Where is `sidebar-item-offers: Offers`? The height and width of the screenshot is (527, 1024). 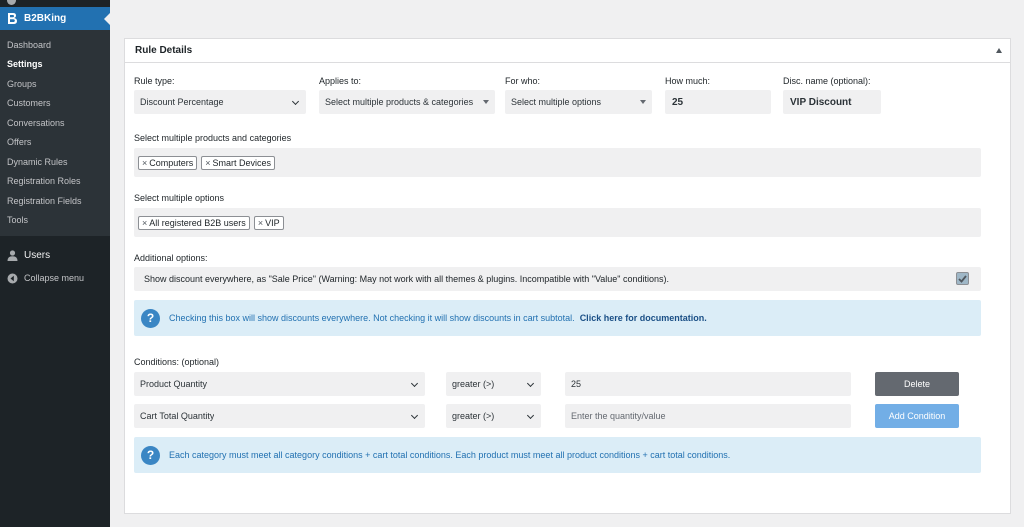 sidebar-item-offers: Offers is located at coordinates (19, 142).